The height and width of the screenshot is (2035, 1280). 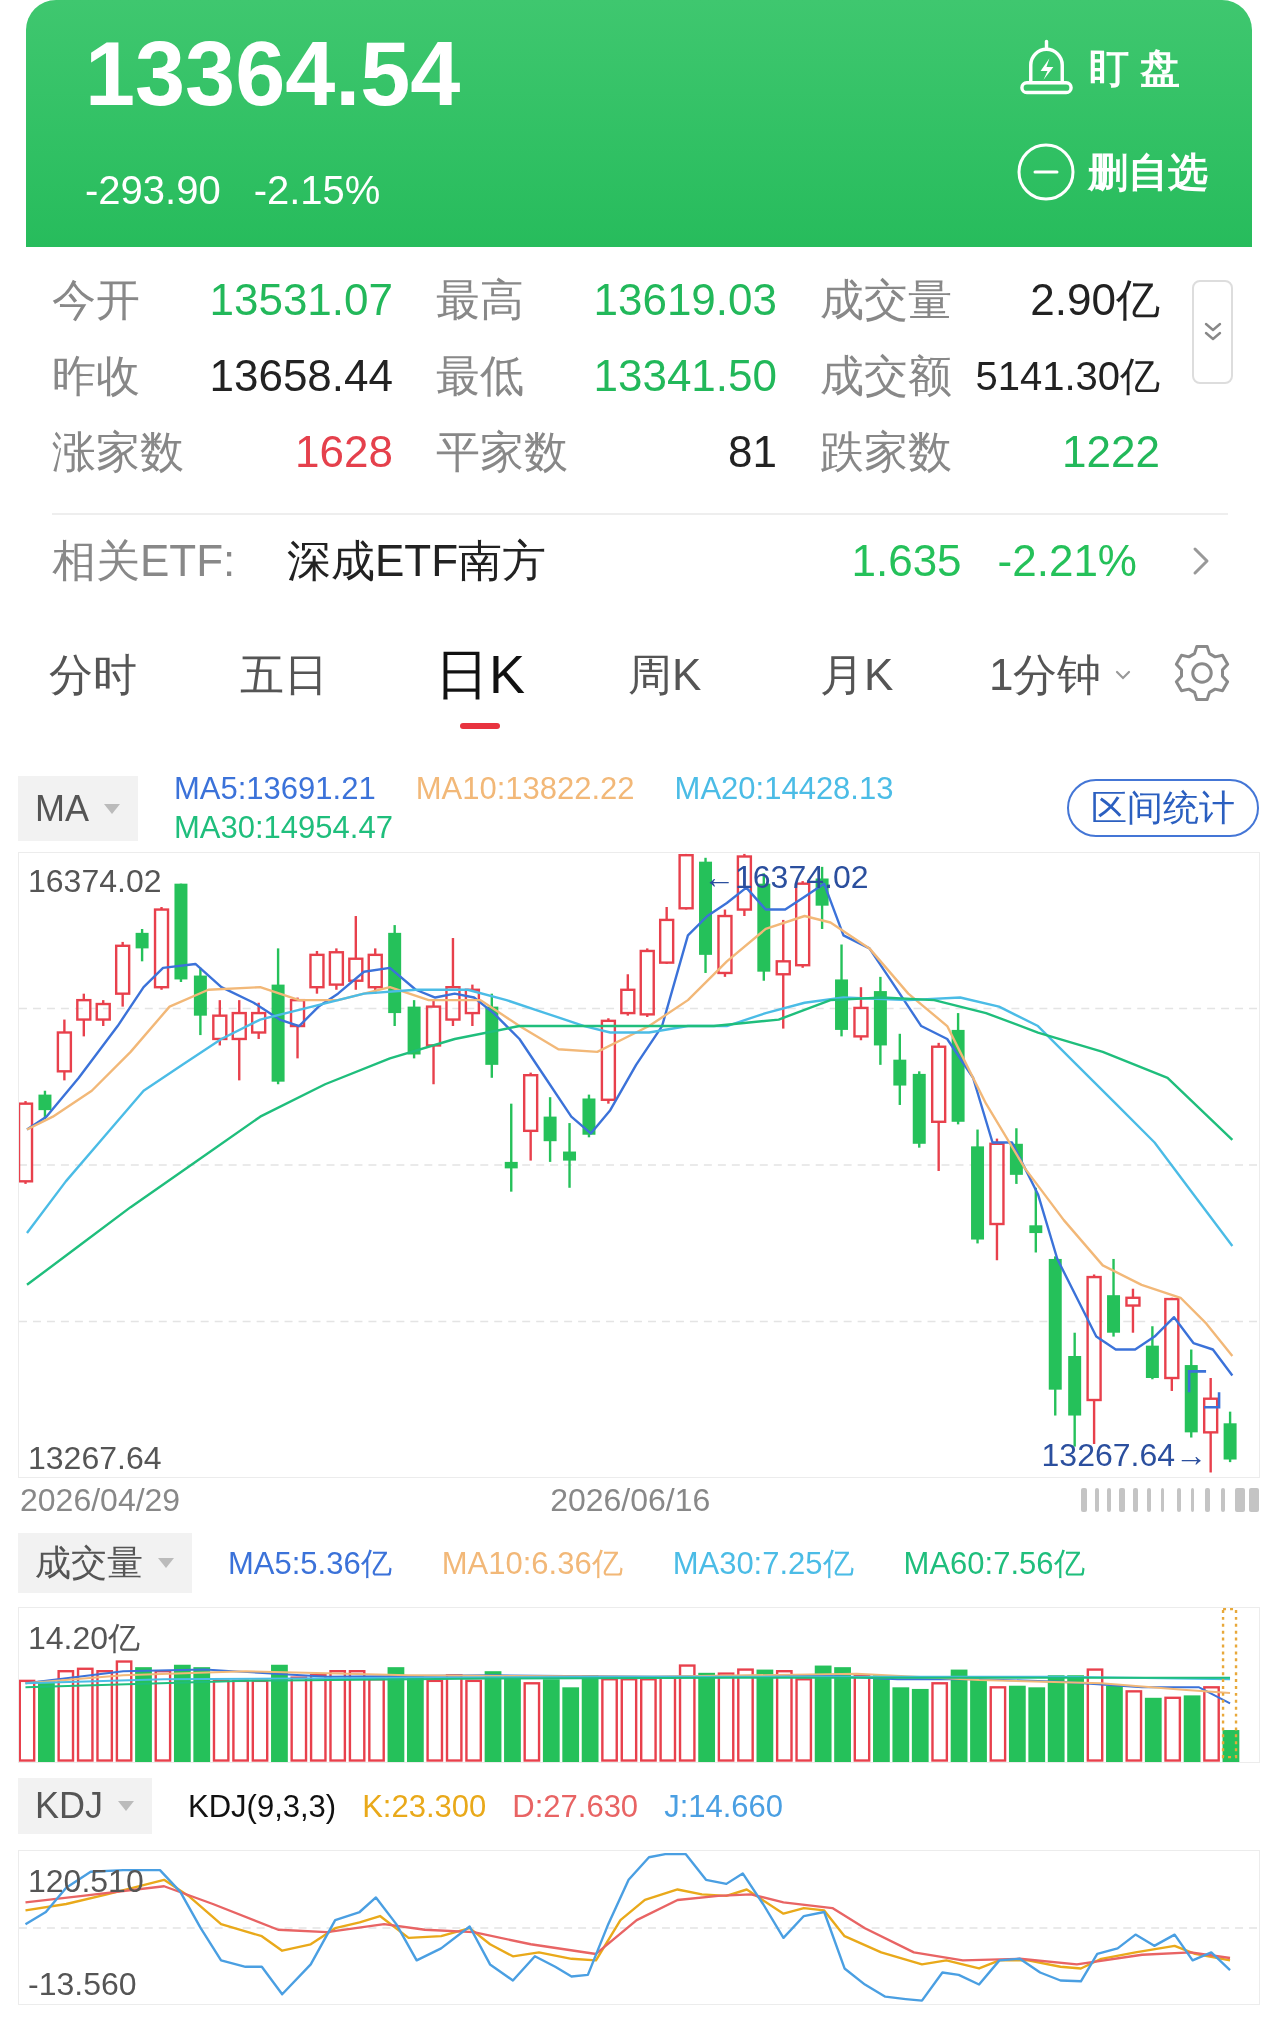 I want to click on expand-button, so click(x=1212, y=332).